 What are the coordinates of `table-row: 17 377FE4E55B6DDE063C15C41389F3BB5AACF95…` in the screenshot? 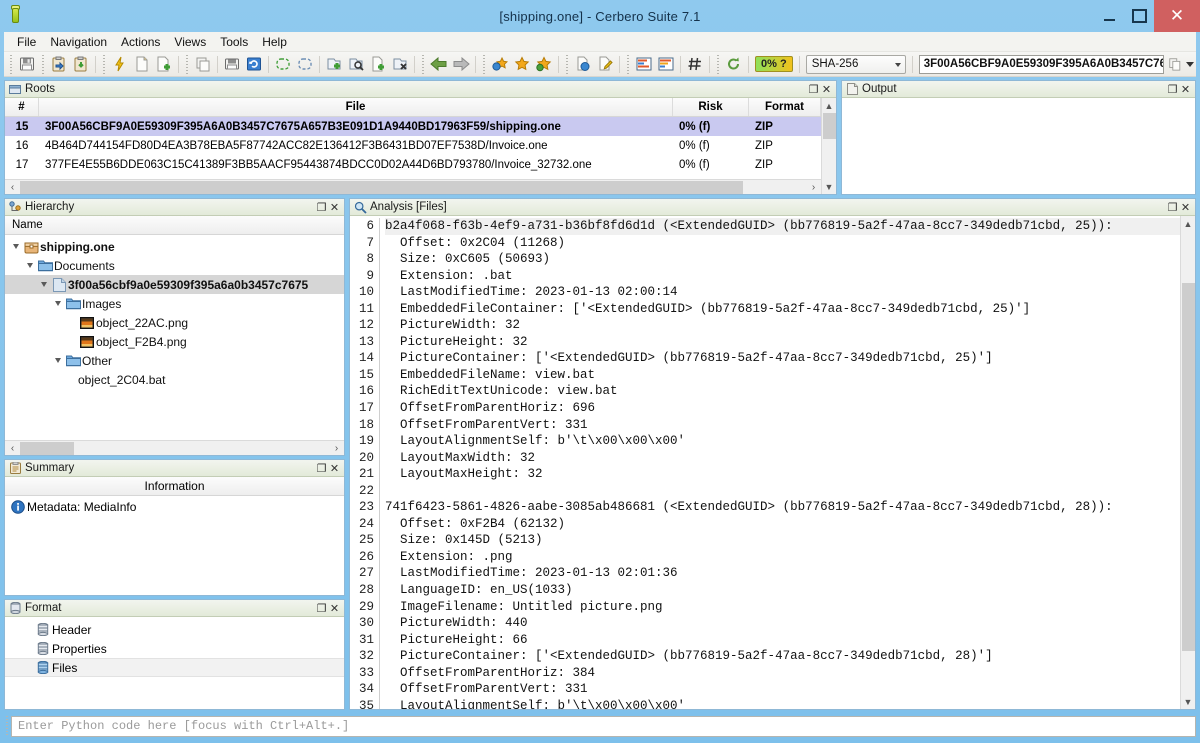 It's located at (413, 164).